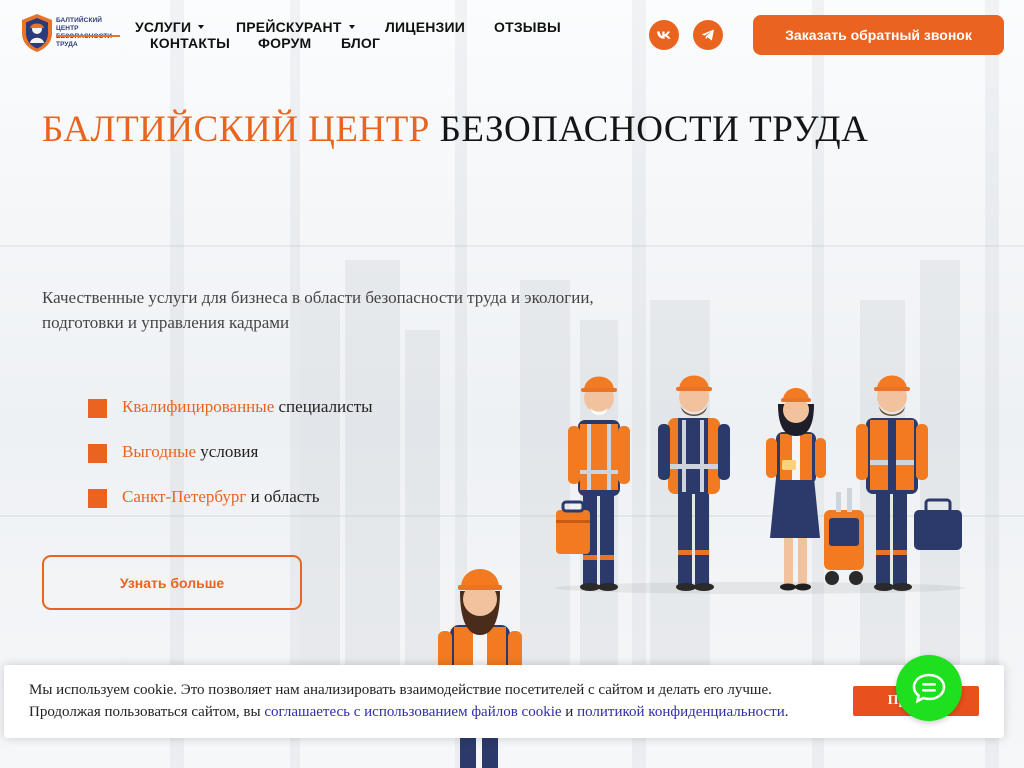 The height and width of the screenshot is (768, 1024). I want to click on privacy-policy-link: политикой конфиденциальности, so click(681, 712).